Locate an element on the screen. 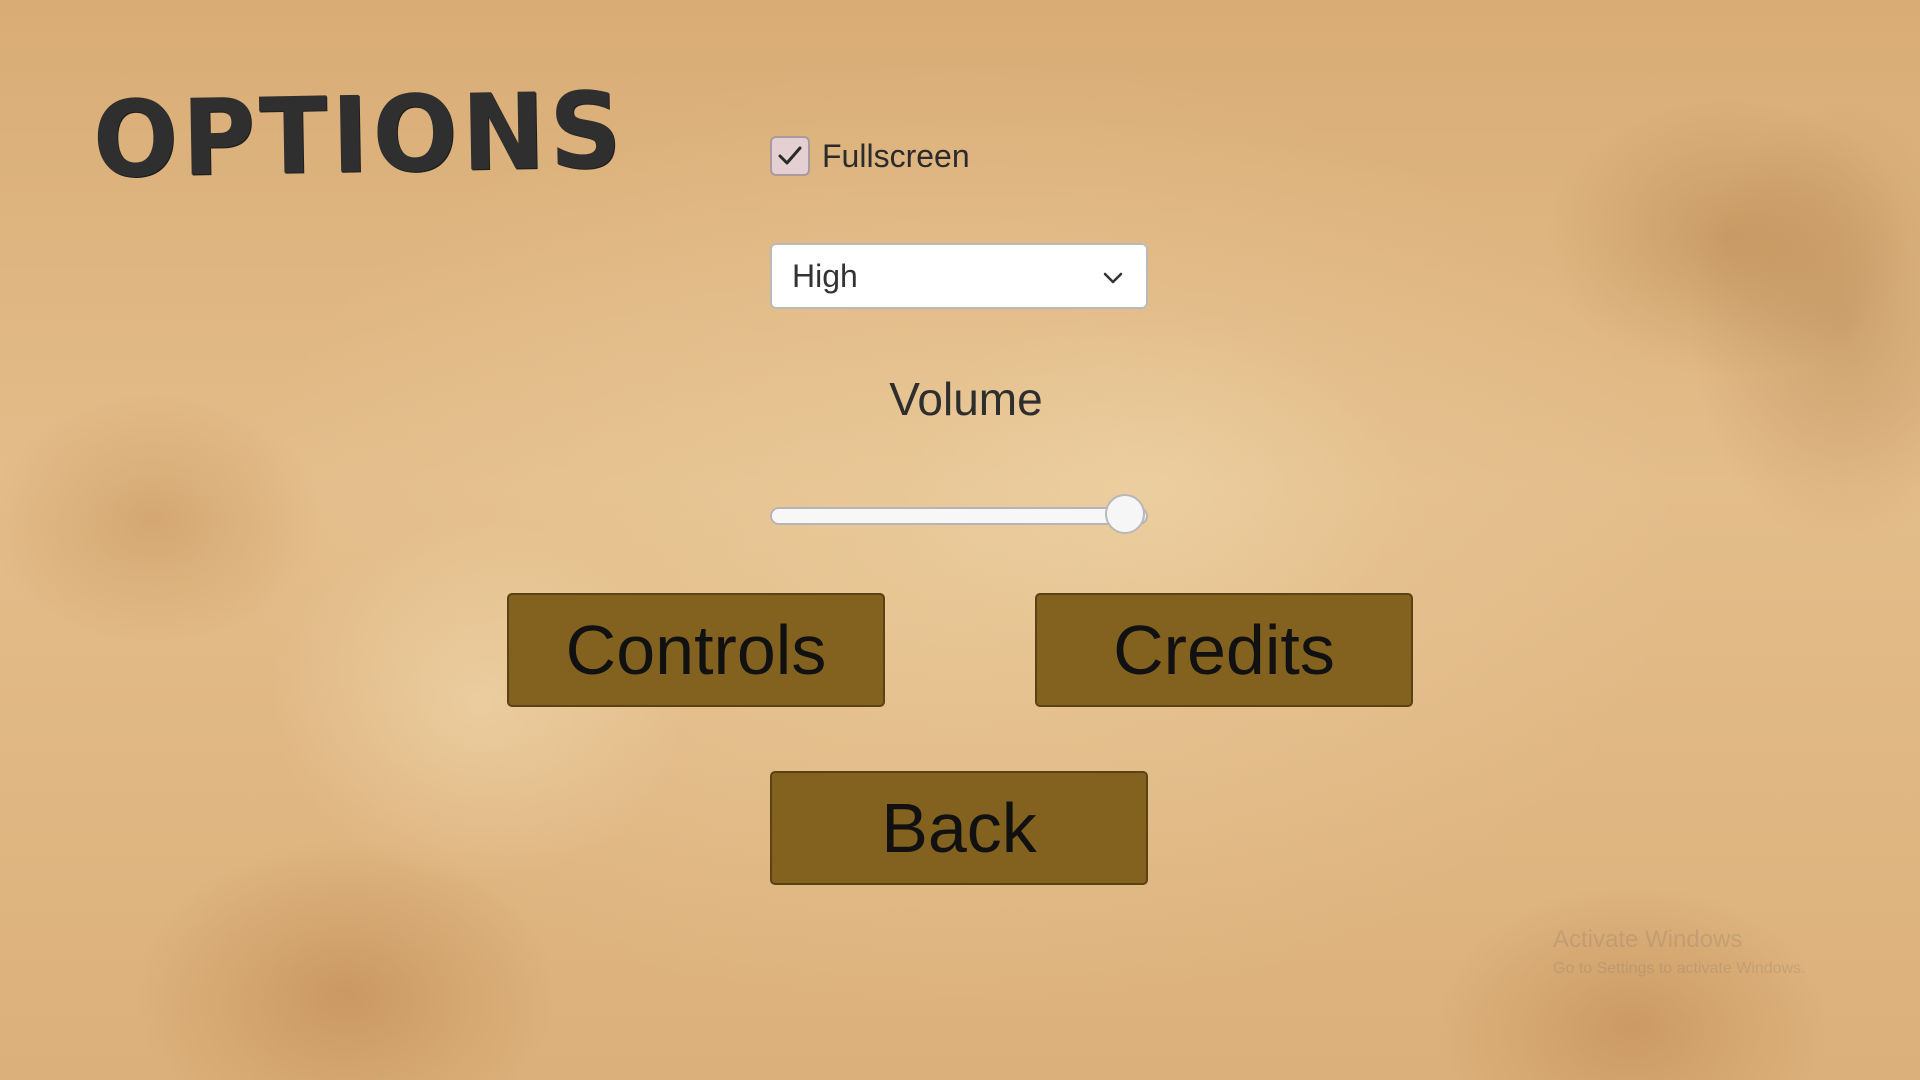 Image resolution: width=1920 pixels, height=1080 pixels. volume-slider-fill is located at coordinates (948, 516).